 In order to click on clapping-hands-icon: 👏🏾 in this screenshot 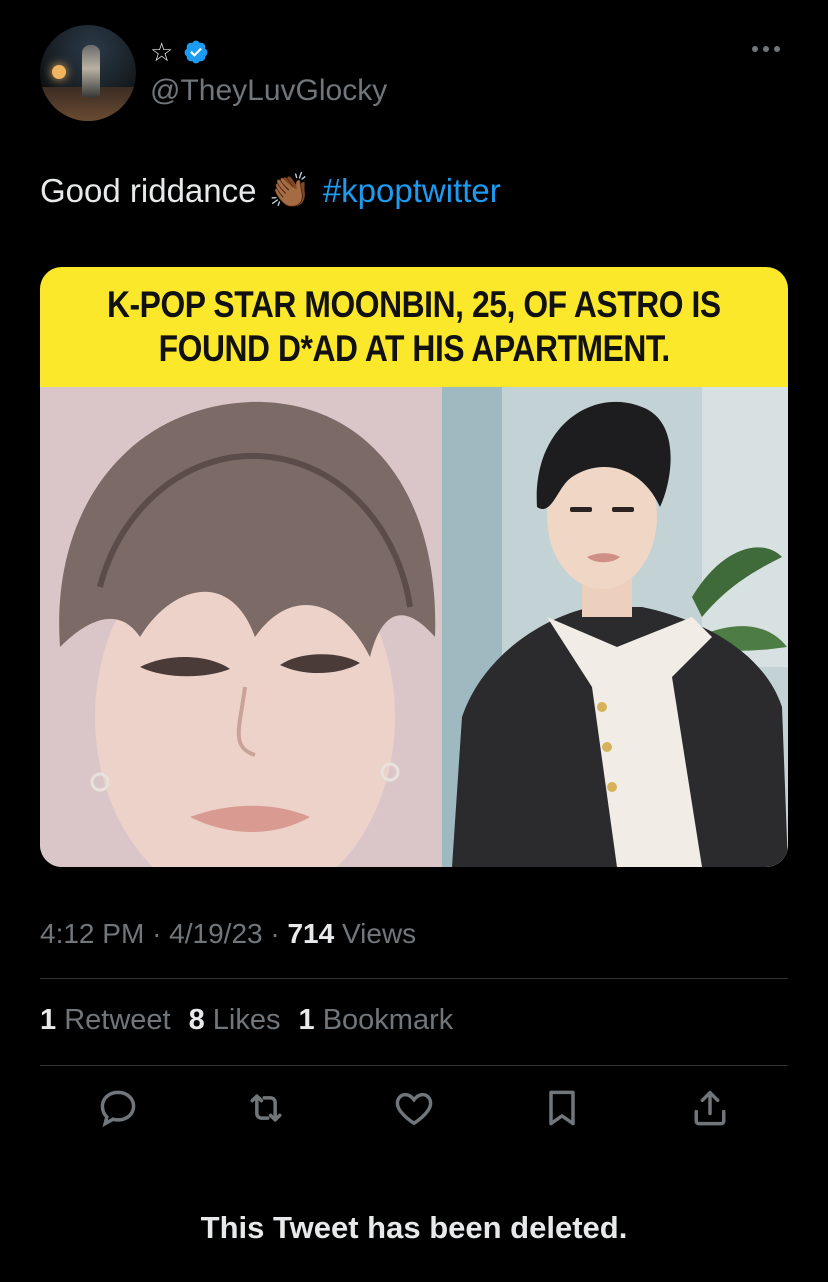, I will do `click(289, 191)`.